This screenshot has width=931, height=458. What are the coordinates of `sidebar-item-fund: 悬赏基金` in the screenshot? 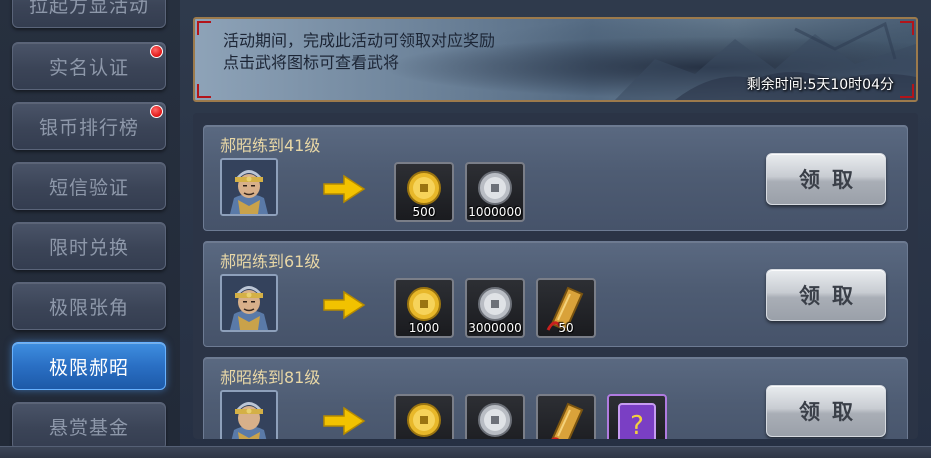 It's located at (89, 424).